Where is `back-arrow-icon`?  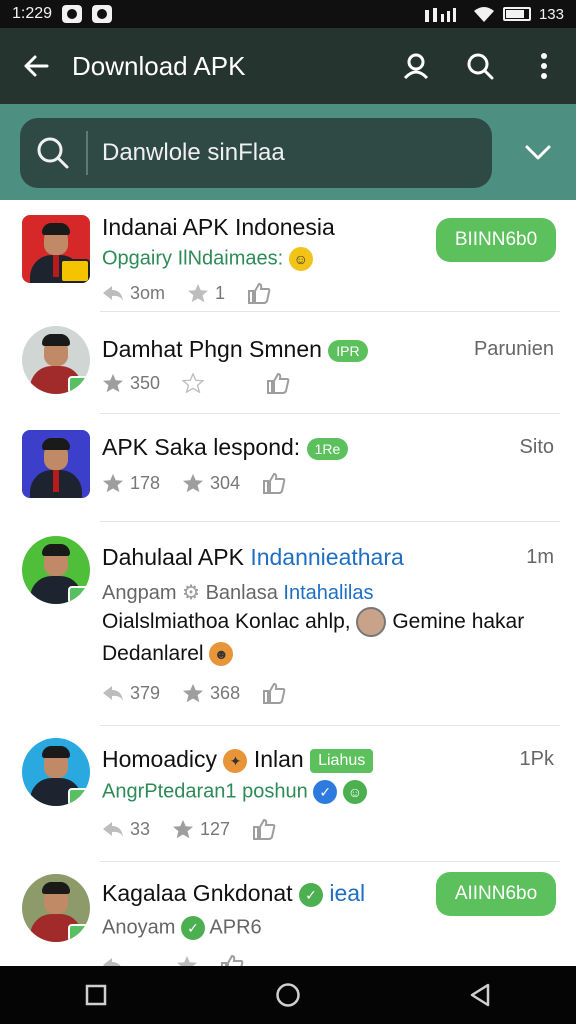
back-arrow-icon is located at coordinates (36, 66).